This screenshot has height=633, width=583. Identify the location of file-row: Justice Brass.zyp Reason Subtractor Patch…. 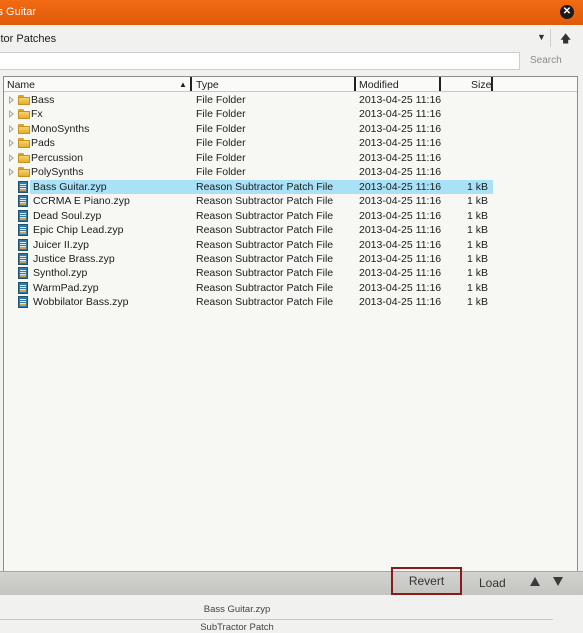
(290, 259).